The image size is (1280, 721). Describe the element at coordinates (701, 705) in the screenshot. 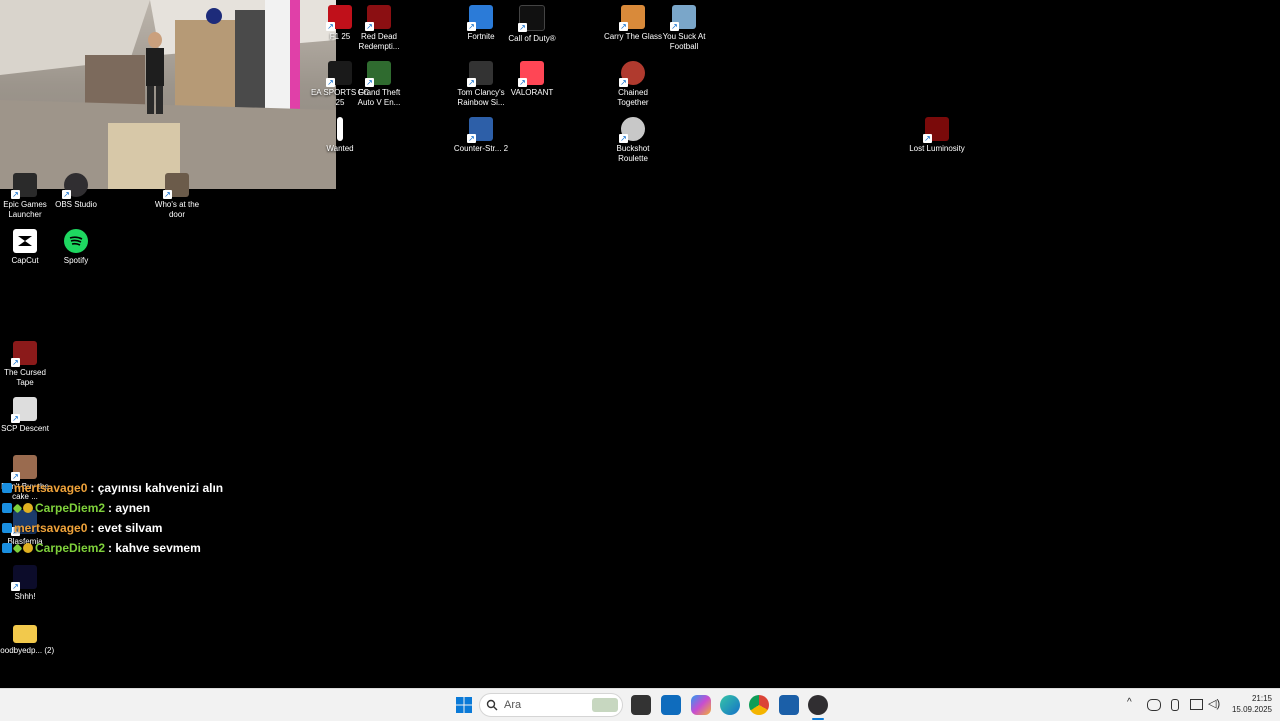

I see `copilot-taskbar-icon` at that location.